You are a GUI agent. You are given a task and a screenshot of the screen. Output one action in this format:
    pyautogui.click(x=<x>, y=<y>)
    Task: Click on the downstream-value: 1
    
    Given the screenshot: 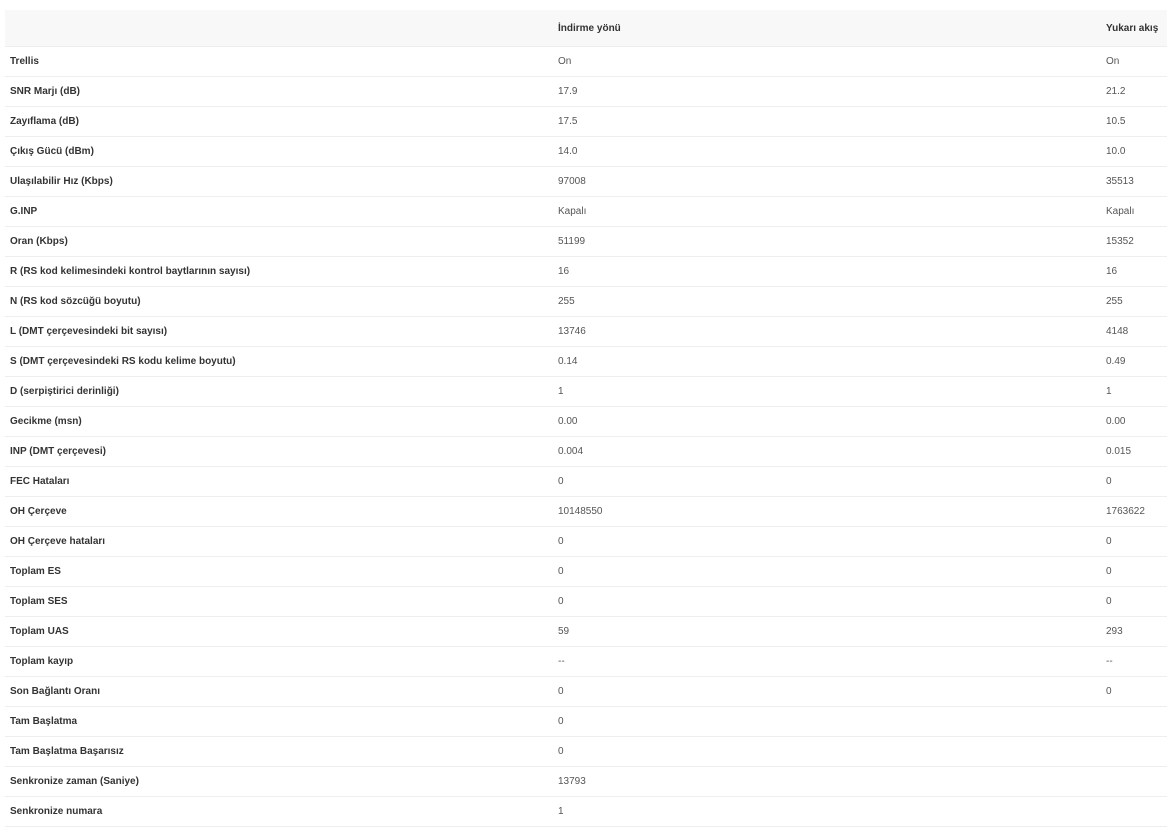 What is the action you would take?
    pyautogui.click(x=827, y=811)
    